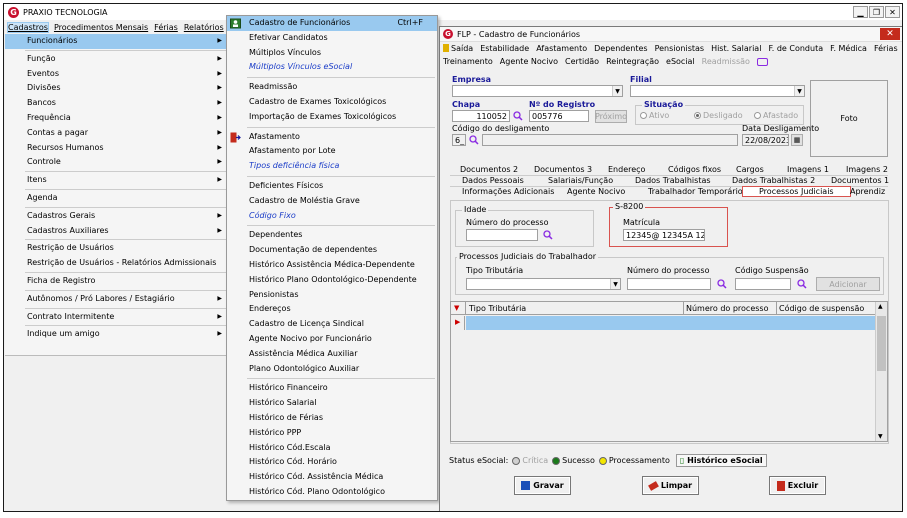 The width and height of the screenshot is (907, 518). Describe the element at coordinates (115, 59) in the screenshot. I see `menu-item-funcao: Função ▶` at that location.